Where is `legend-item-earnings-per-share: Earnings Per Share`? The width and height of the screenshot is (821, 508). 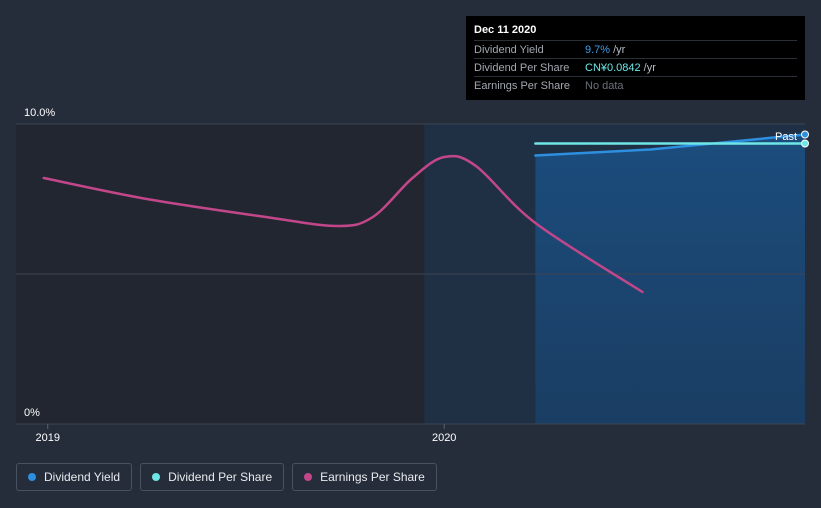
legend-item-earnings-per-share: Earnings Per Share is located at coordinates (364, 477).